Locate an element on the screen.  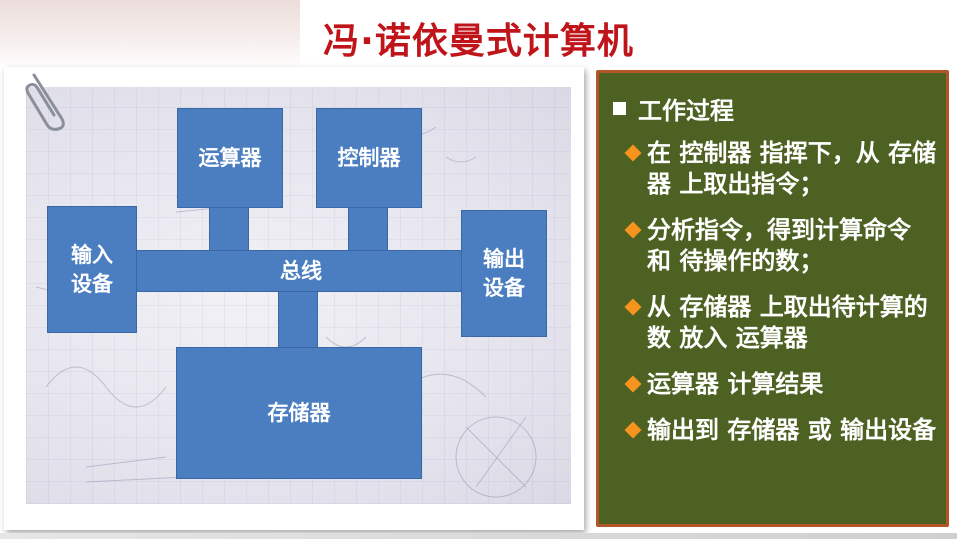
memory-label: 存储器 is located at coordinates (299, 412).